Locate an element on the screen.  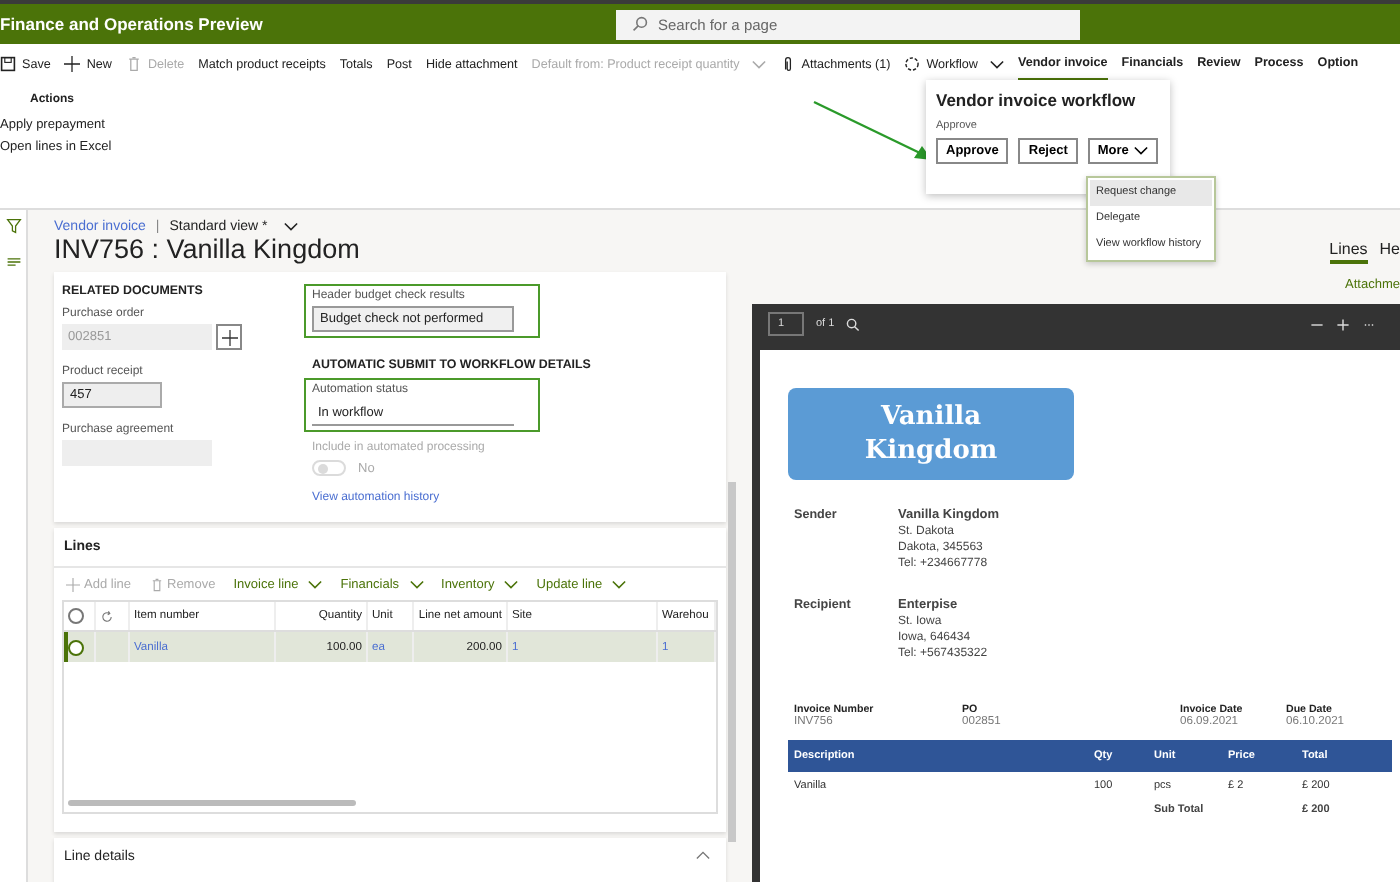
select-all-radio is located at coordinates (76, 616).